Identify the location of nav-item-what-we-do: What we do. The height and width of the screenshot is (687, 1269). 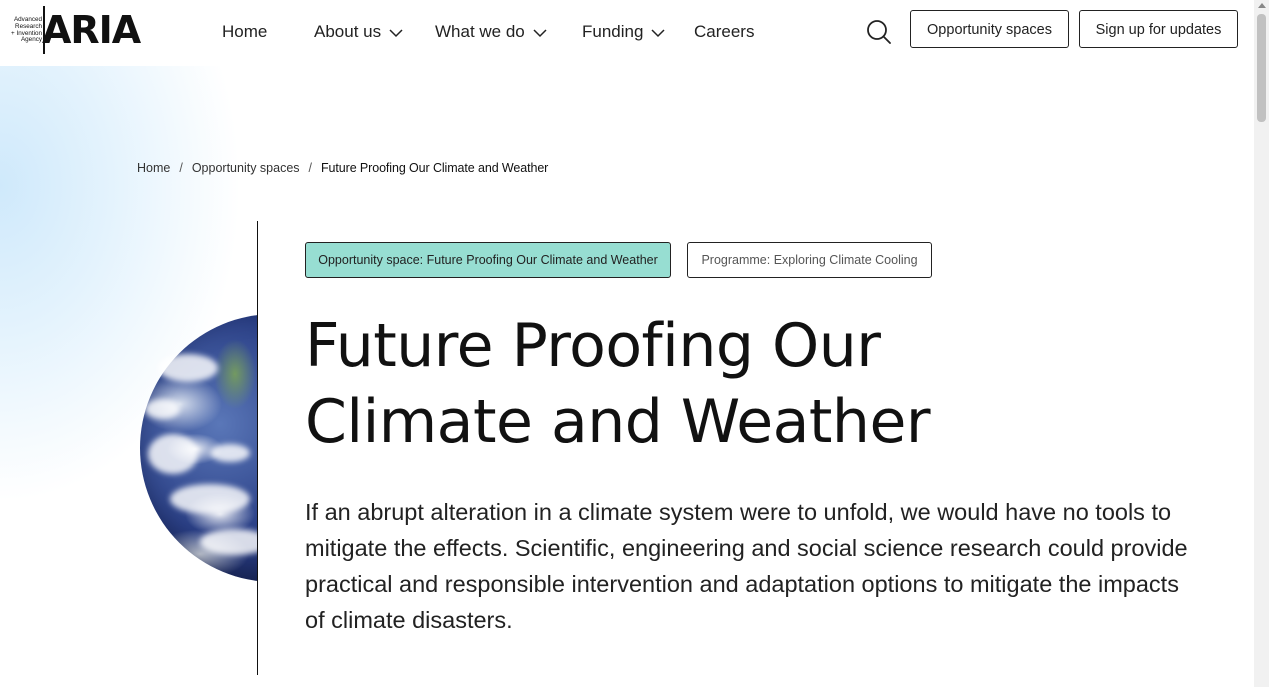
(491, 32).